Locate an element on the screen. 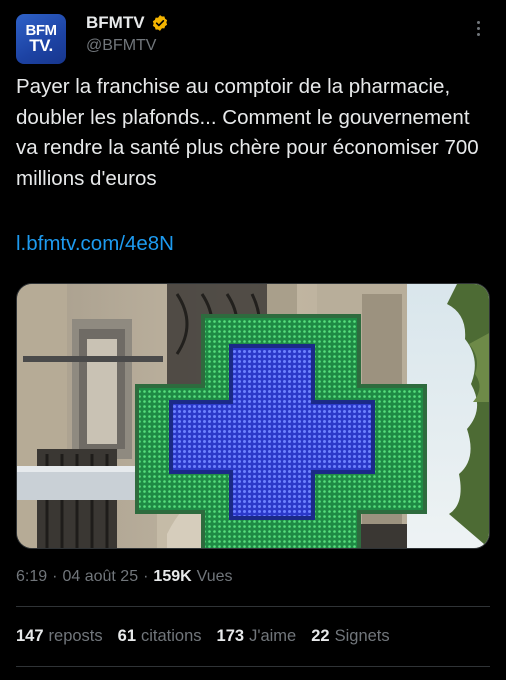 Image resolution: width=506 pixels, height=680 pixels. tweet-header: BFM TV. BFMTV @BFMTV is located at coordinates (253, 37).